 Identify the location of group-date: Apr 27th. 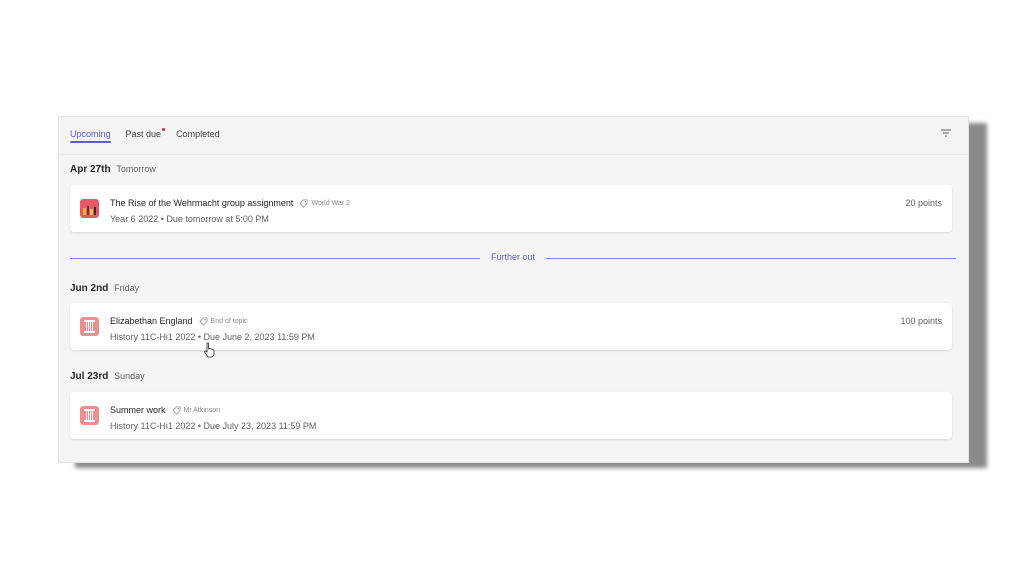
(90, 169).